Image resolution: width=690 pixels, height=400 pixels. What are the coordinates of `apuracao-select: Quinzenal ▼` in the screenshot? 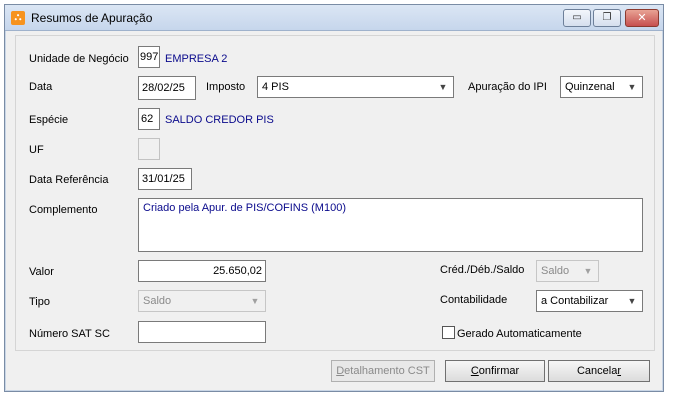 It's located at (601, 87).